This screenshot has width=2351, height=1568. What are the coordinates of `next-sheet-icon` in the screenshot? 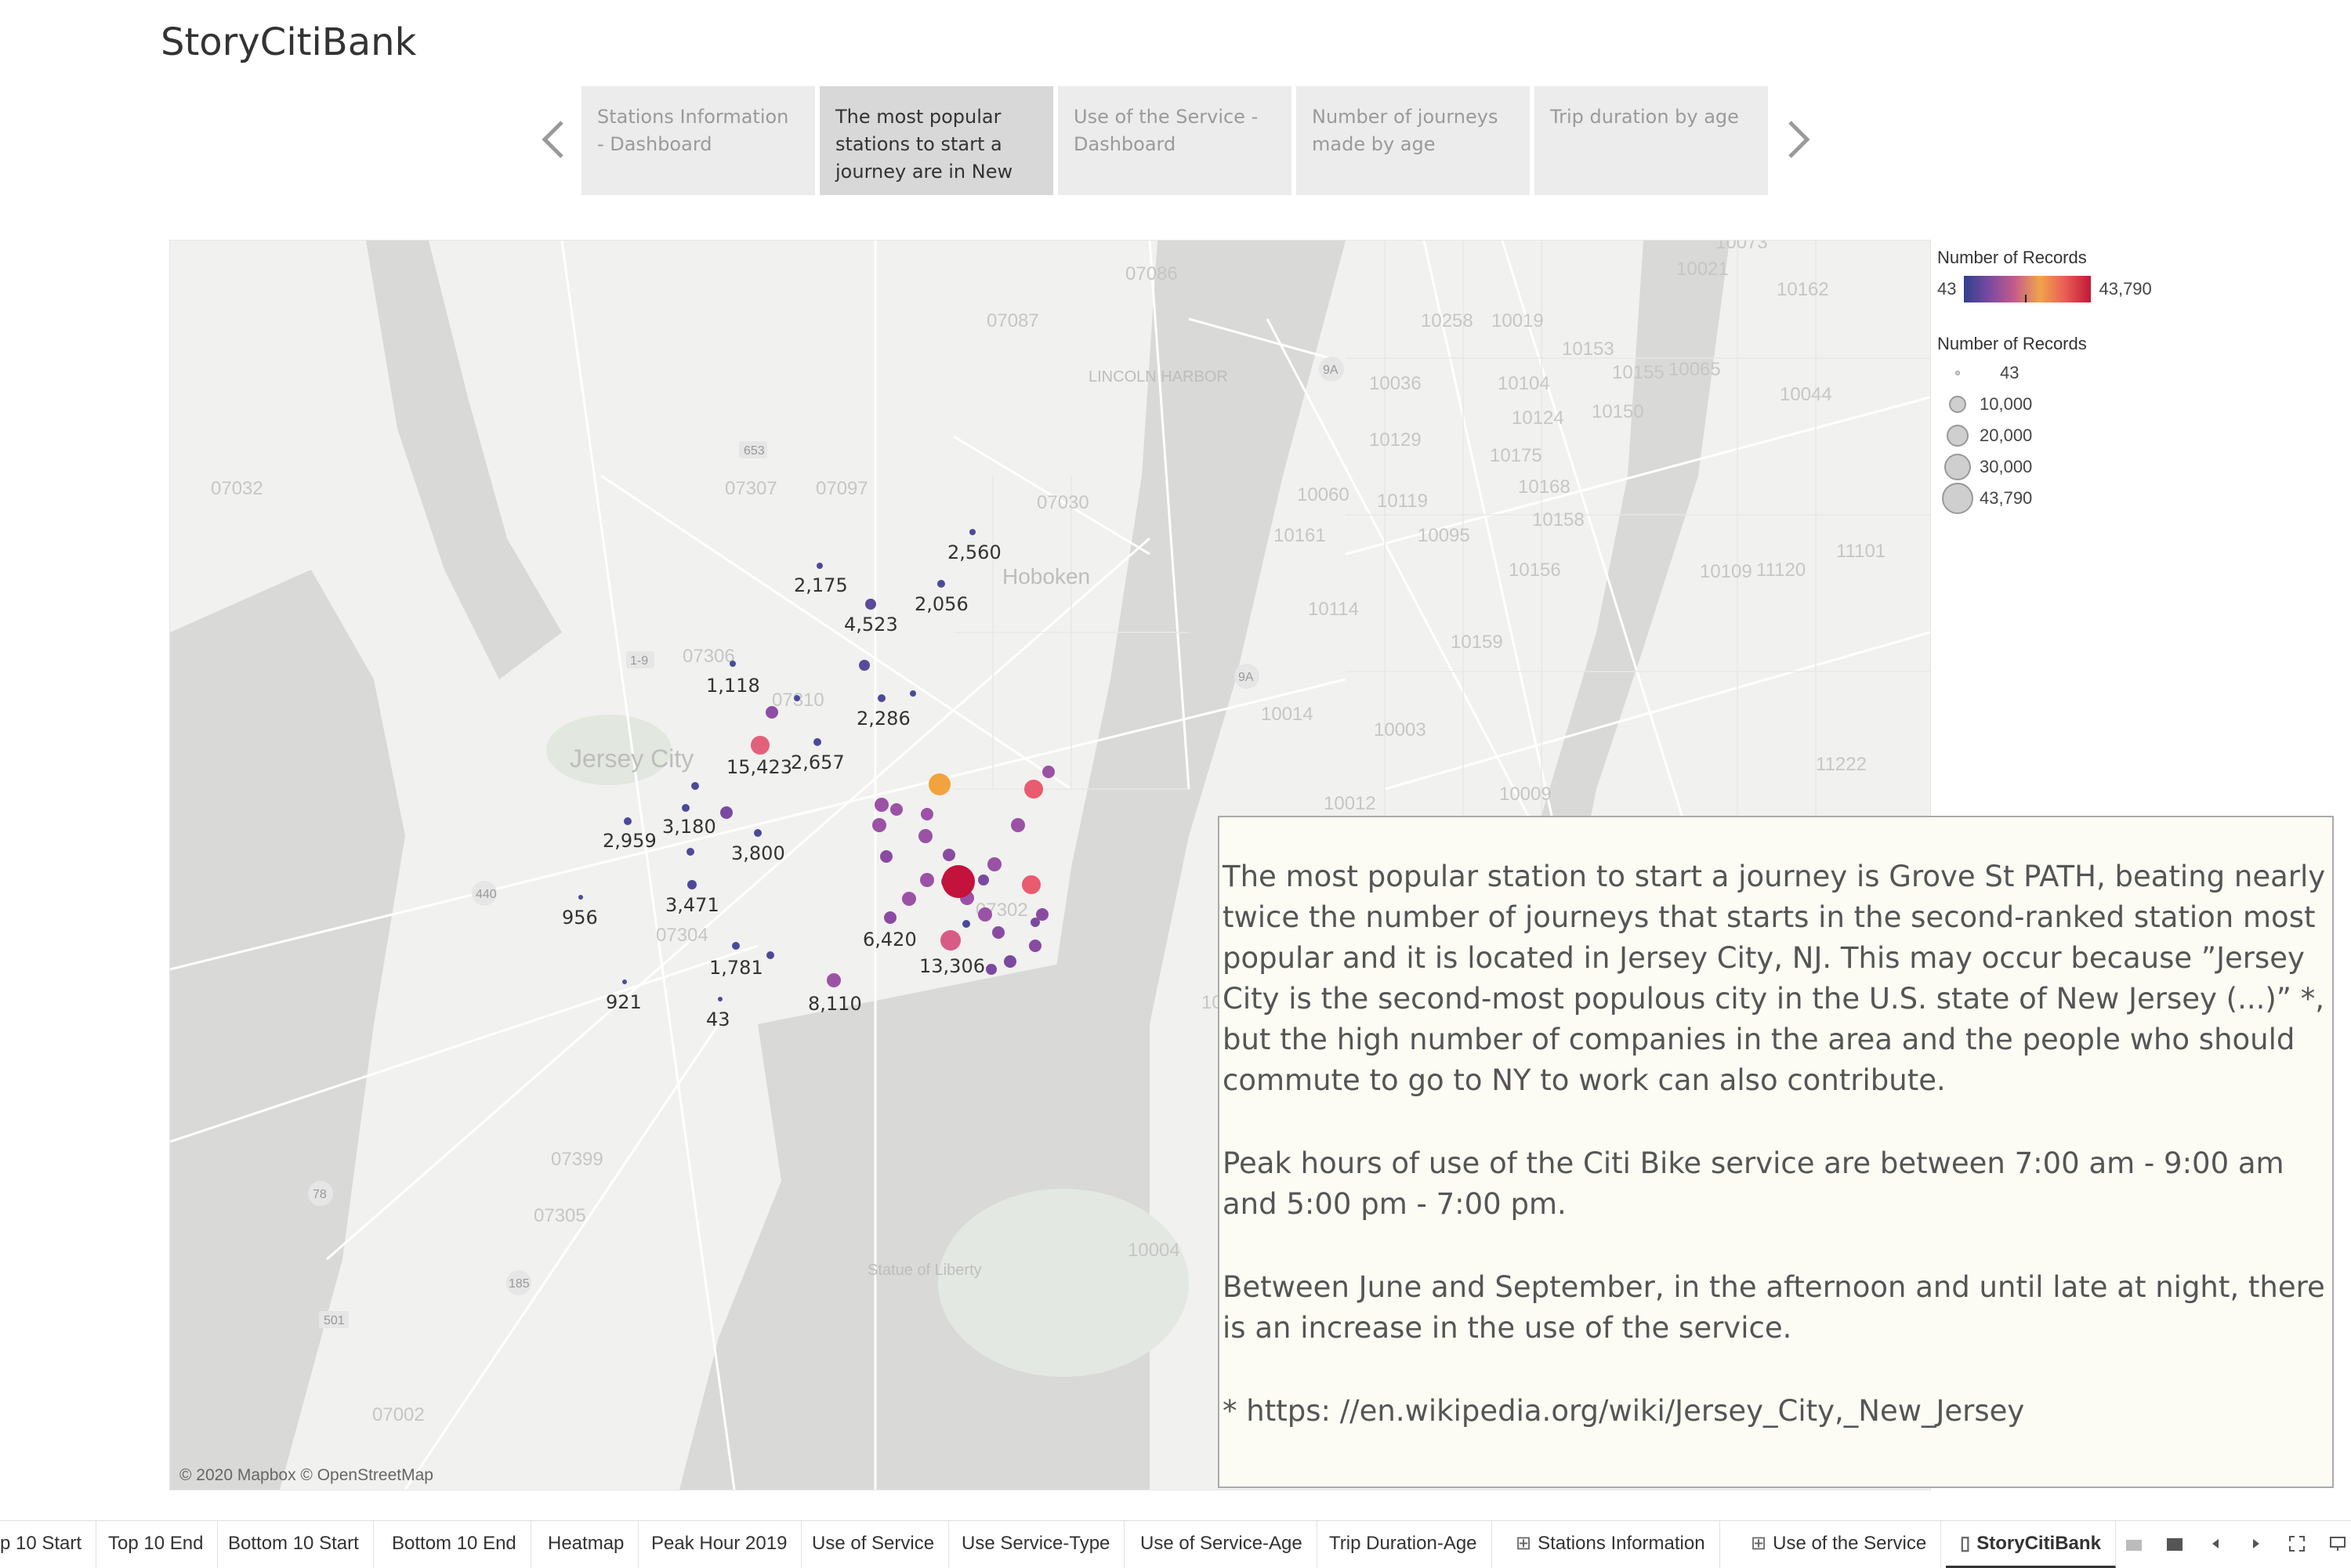 It's located at (2256, 1544).